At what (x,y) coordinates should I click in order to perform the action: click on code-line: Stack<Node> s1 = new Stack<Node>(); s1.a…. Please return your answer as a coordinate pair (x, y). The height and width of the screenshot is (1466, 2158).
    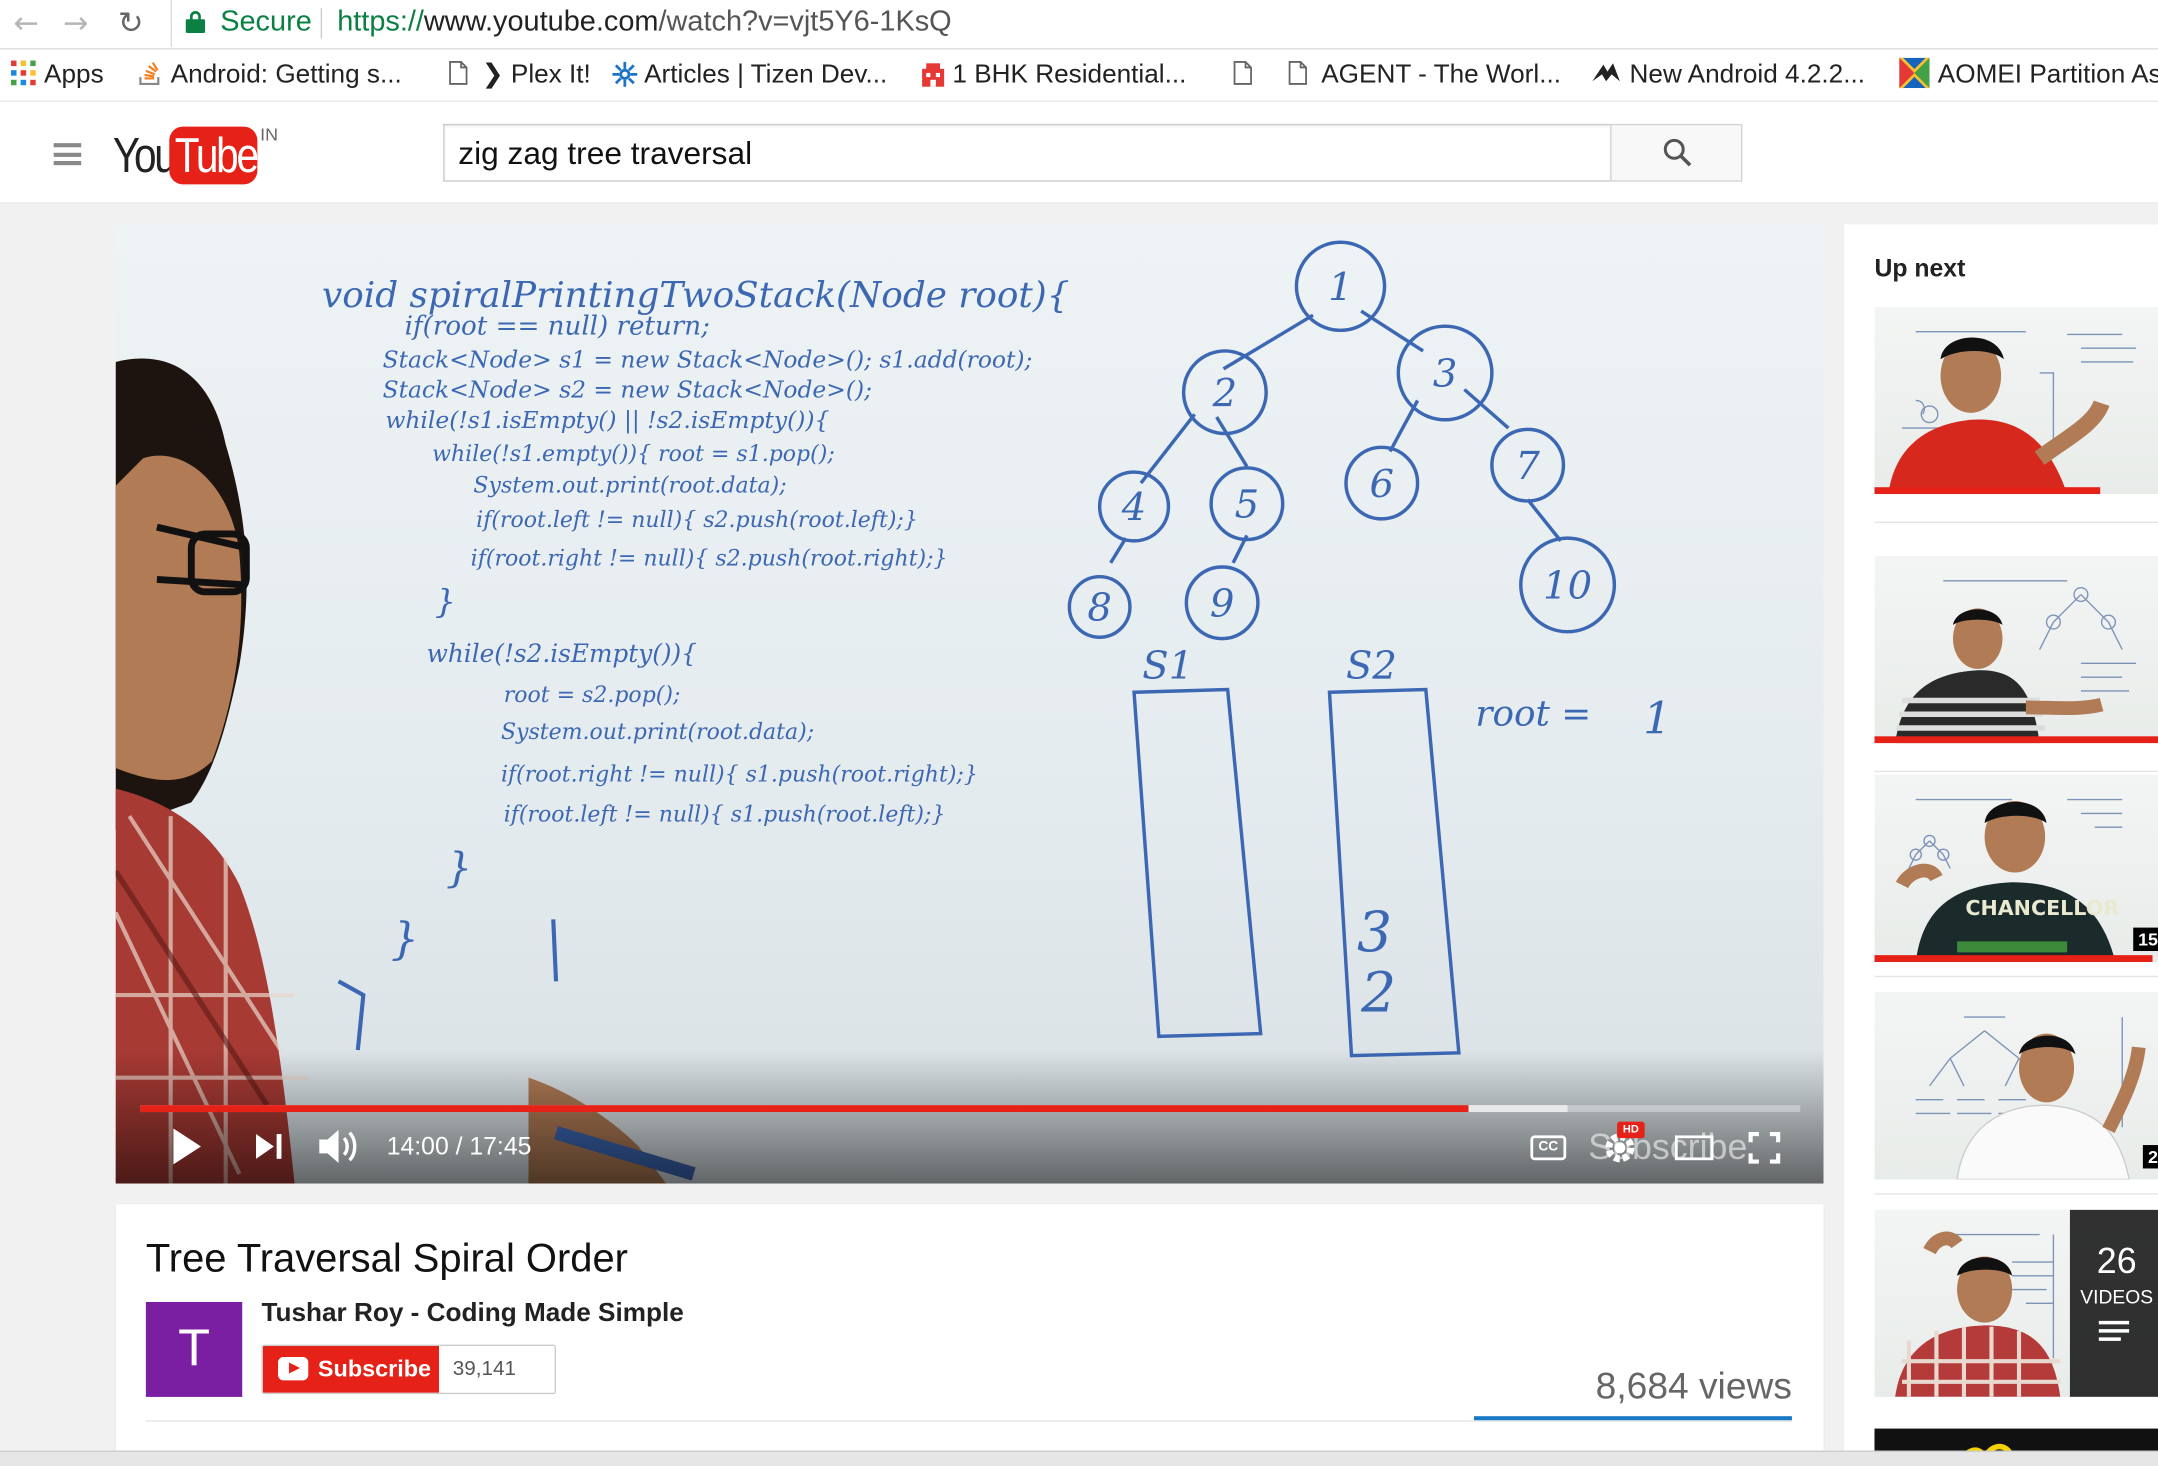
    Looking at the image, I should click on (708, 359).